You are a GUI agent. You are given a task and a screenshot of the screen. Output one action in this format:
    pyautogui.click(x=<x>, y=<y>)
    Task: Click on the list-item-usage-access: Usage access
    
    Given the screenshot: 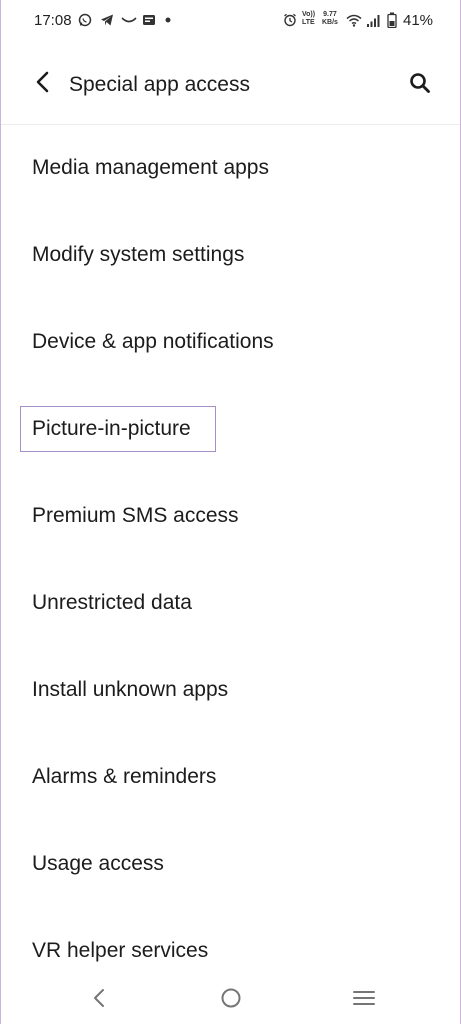 What is the action you would take?
    pyautogui.click(x=230, y=865)
    